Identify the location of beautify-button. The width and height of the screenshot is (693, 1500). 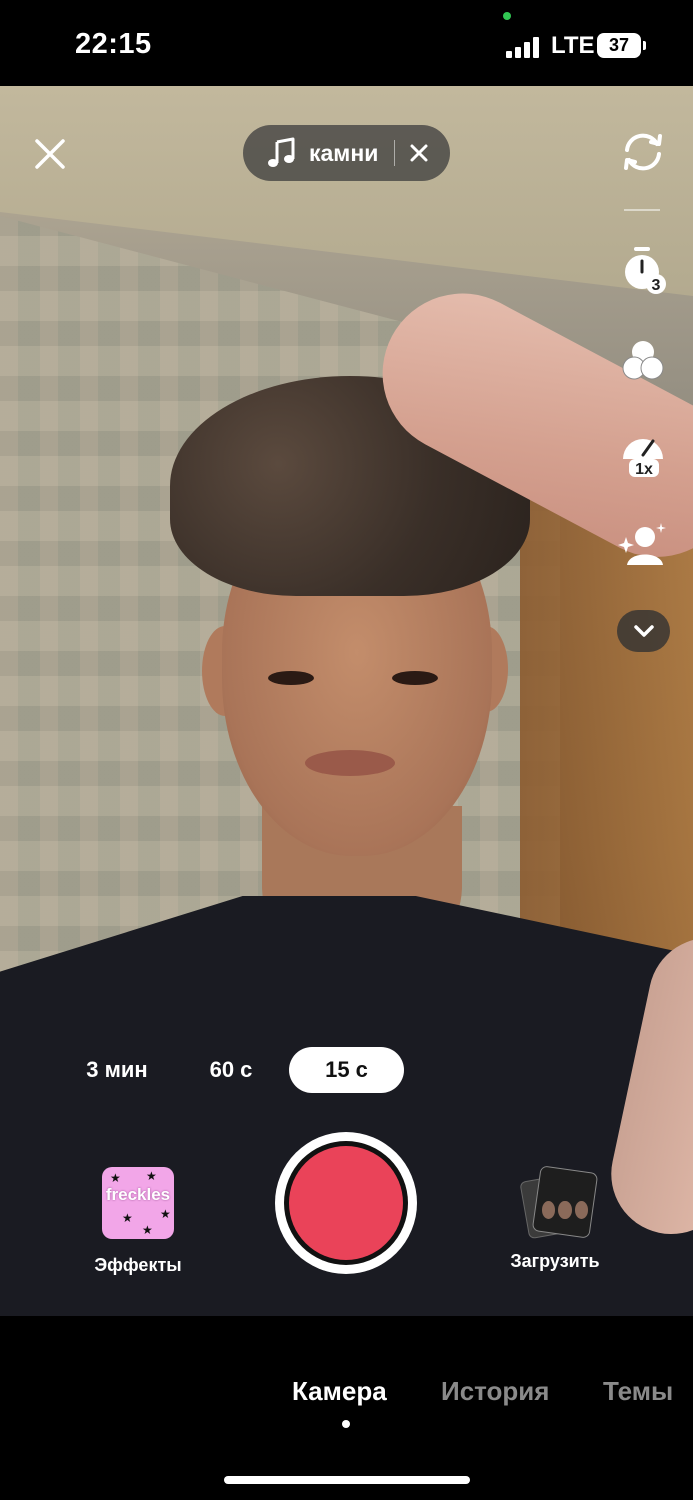
(643, 545).